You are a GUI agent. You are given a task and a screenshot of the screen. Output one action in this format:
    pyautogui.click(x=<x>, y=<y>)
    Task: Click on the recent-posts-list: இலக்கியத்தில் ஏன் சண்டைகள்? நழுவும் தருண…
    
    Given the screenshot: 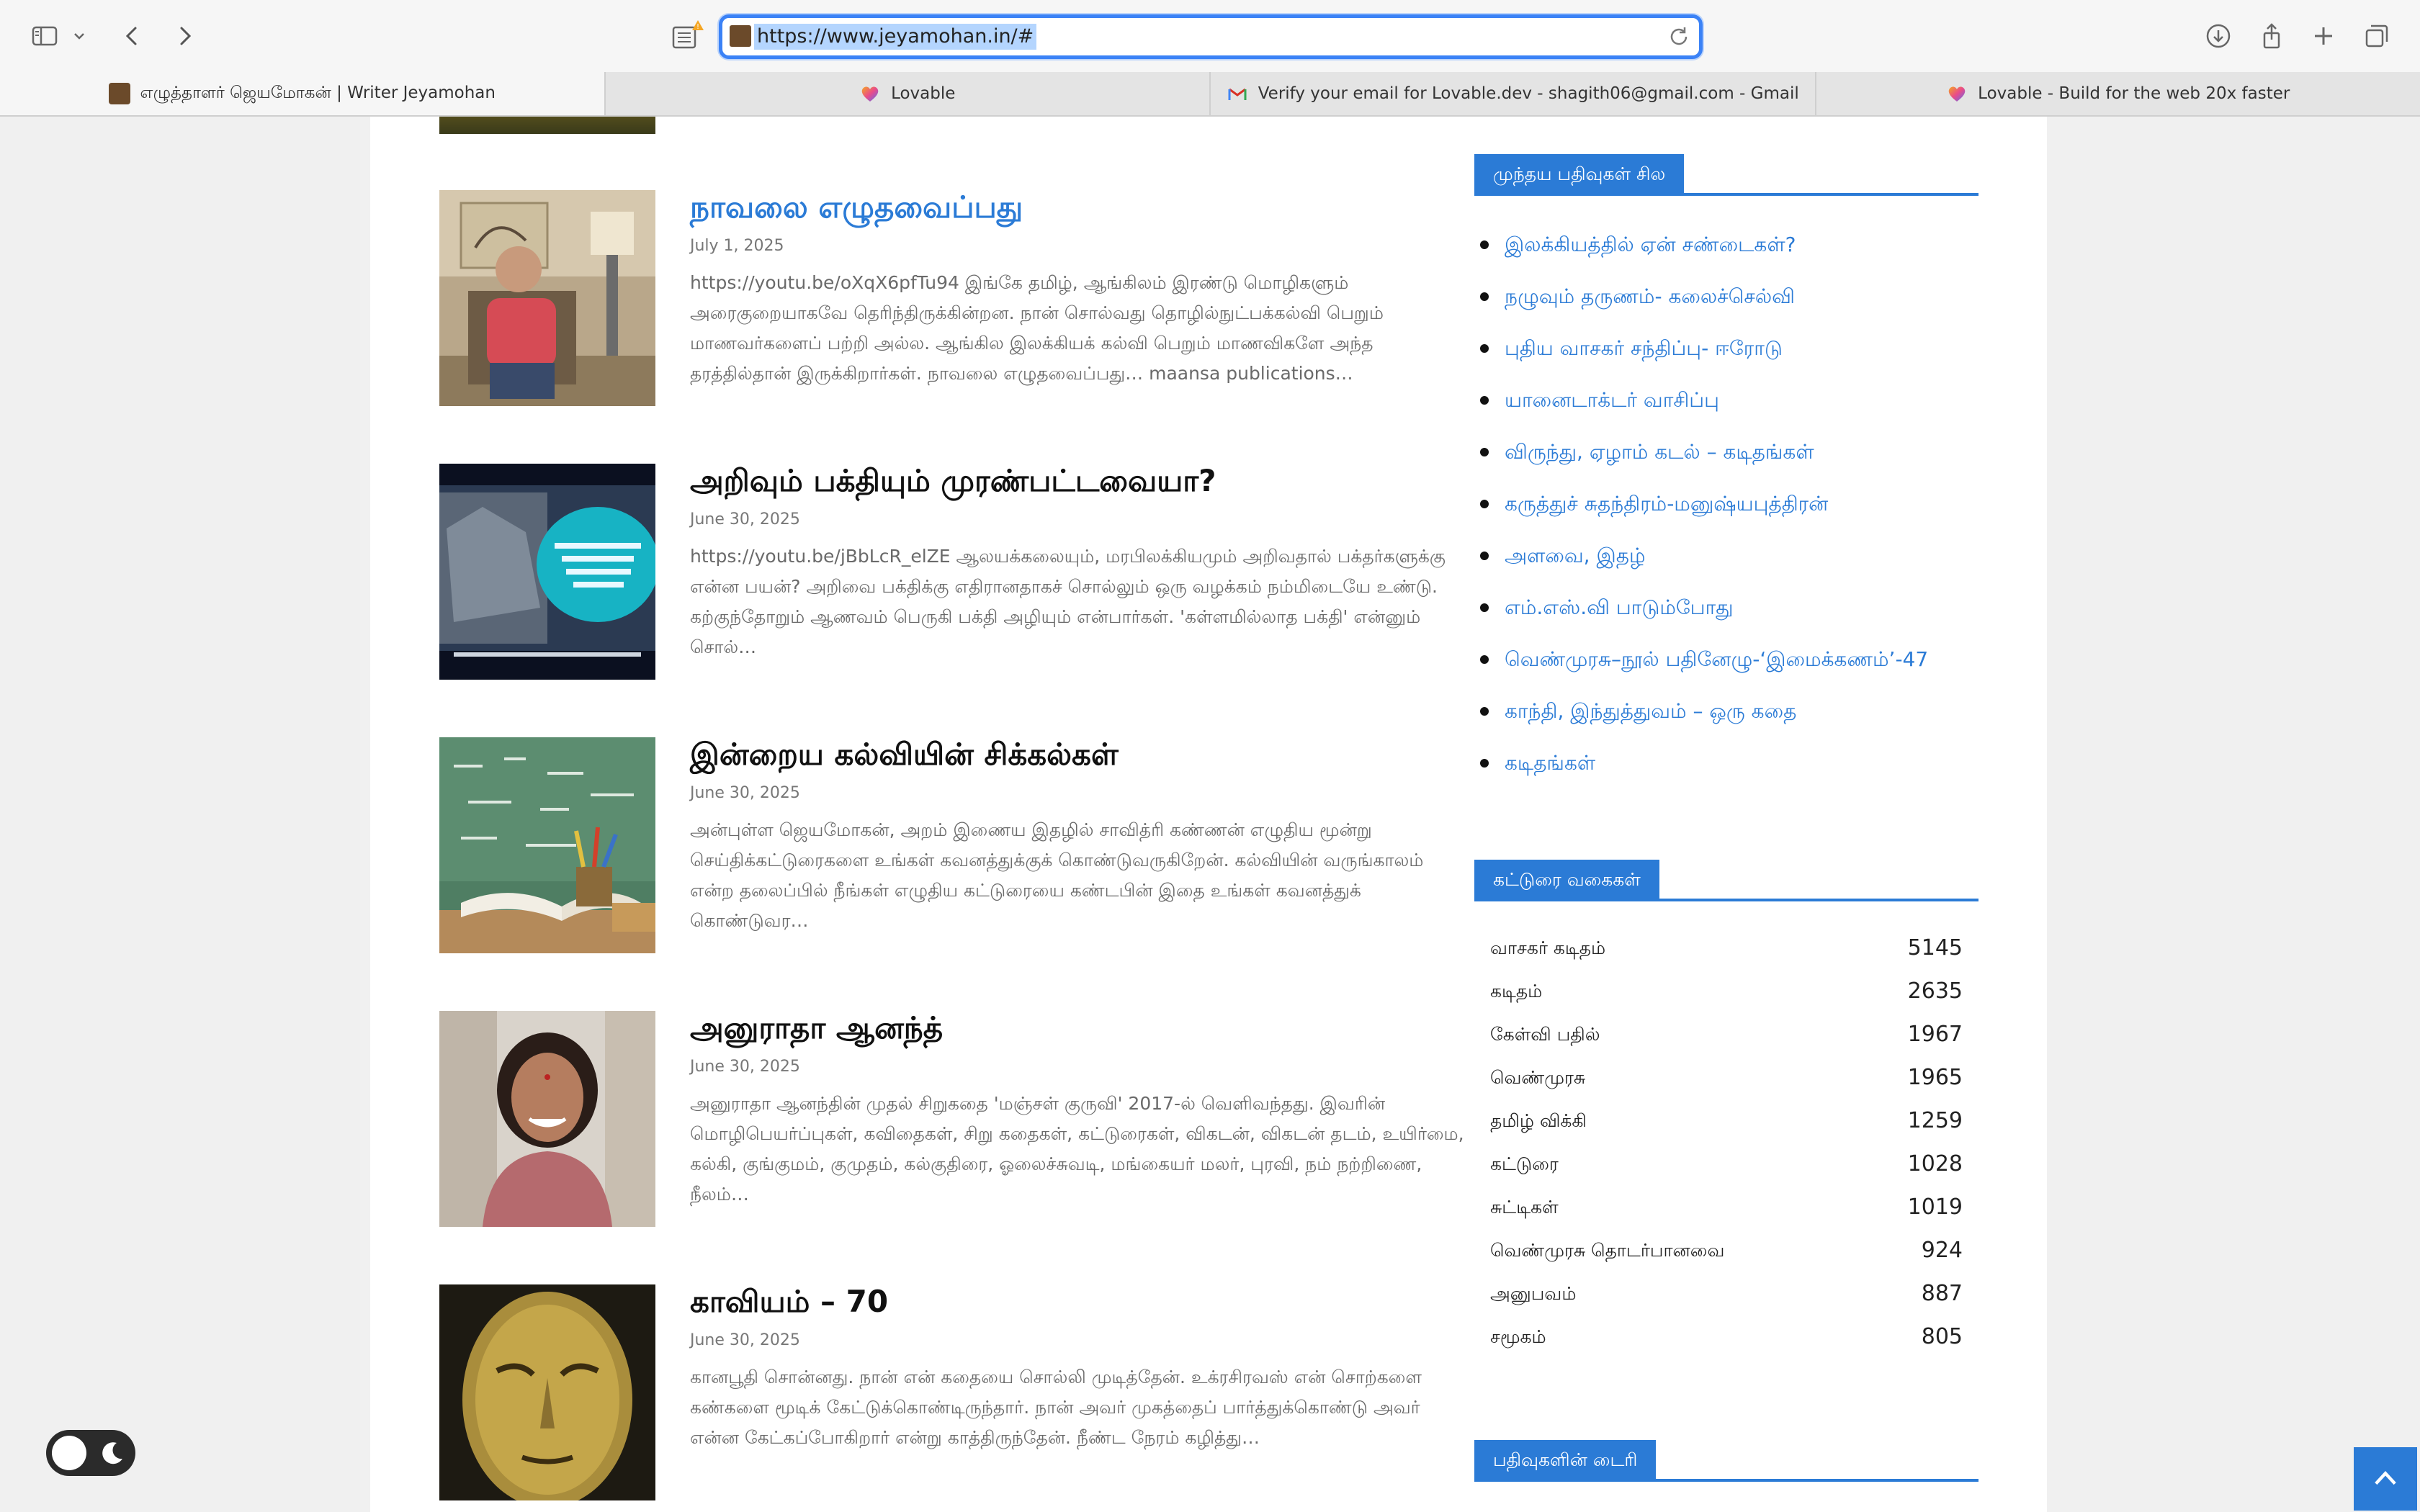 What is the action you would take?
    pyautogui.click(x=1726, y=513)
    